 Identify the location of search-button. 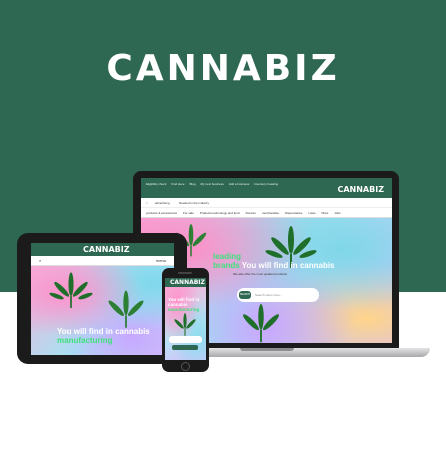
(185, 347).